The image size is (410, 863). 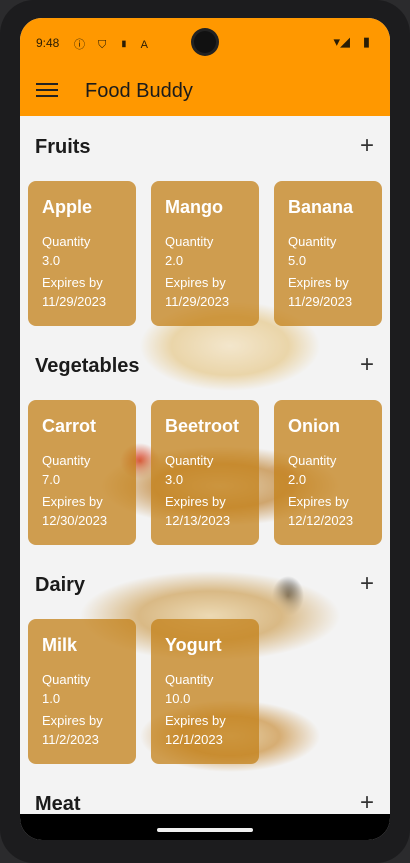 I want to click on expires-value: 11/2/2023, so click(x=70, y=739).